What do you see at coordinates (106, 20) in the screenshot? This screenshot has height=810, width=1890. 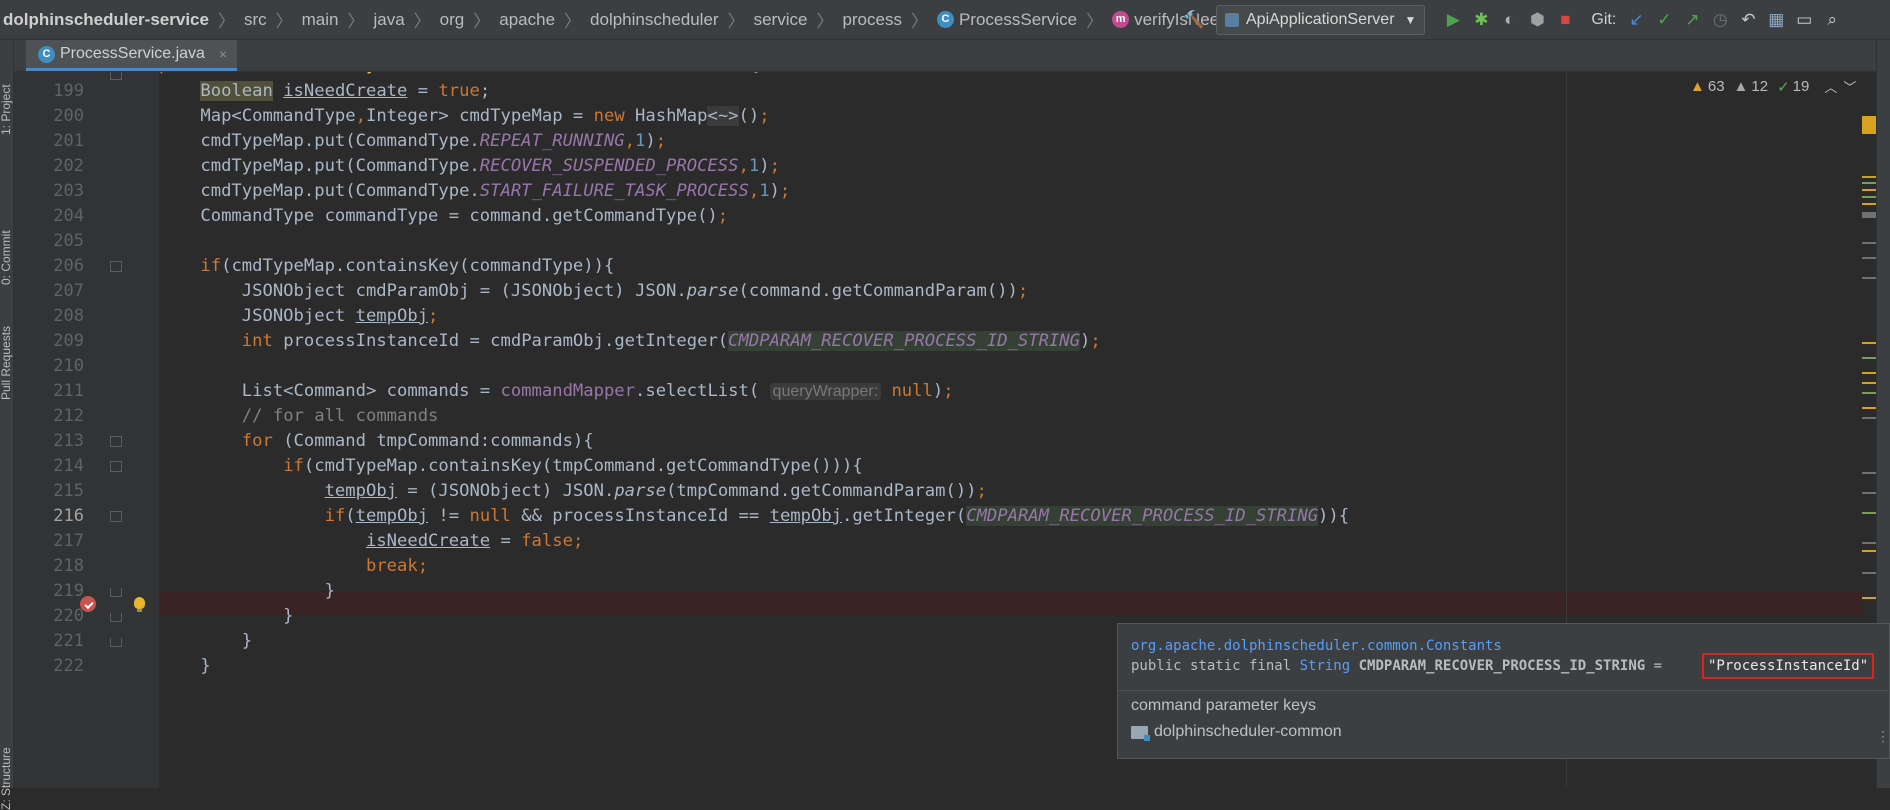 I see `breadcrumb-module: dolphinscheduler-service` at bounding box center [106, 20].